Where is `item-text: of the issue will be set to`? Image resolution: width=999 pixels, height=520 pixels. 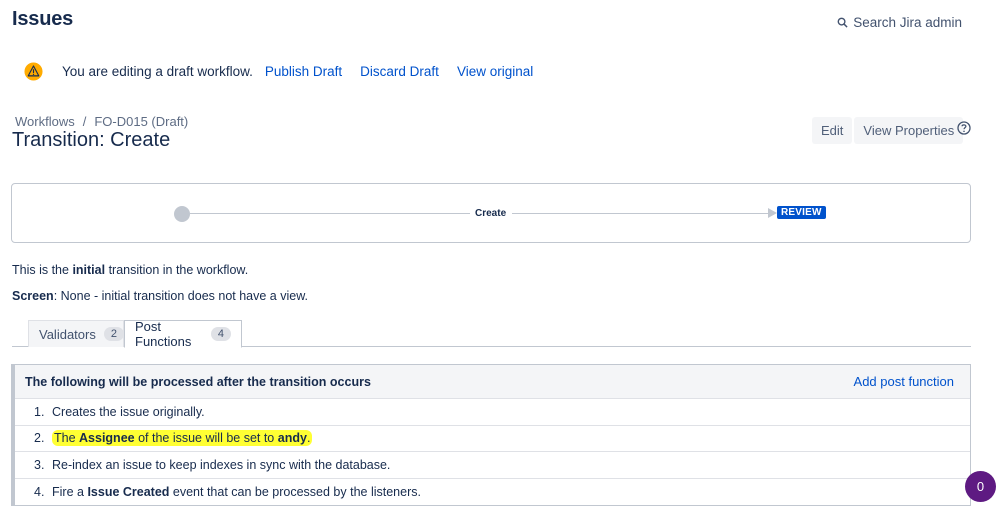
item-text: of the issue will be set to is located at coordinates (206, 438).